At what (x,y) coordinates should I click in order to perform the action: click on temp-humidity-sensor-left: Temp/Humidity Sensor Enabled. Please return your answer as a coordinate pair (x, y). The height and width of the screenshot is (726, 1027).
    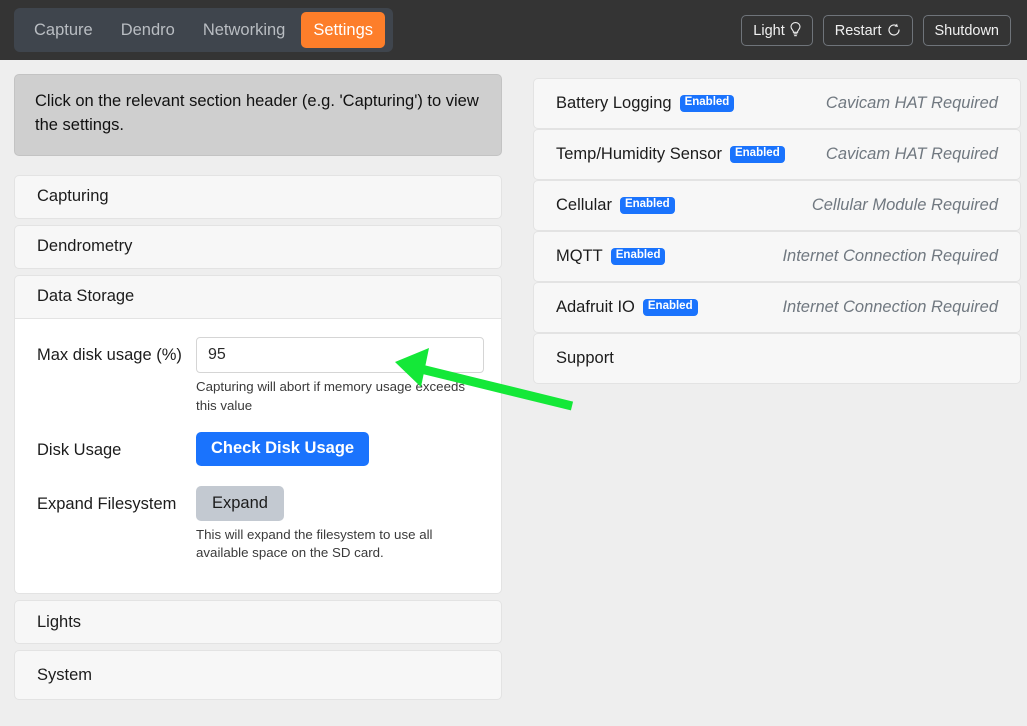
    Looking at the image, I should click on (670, 154).